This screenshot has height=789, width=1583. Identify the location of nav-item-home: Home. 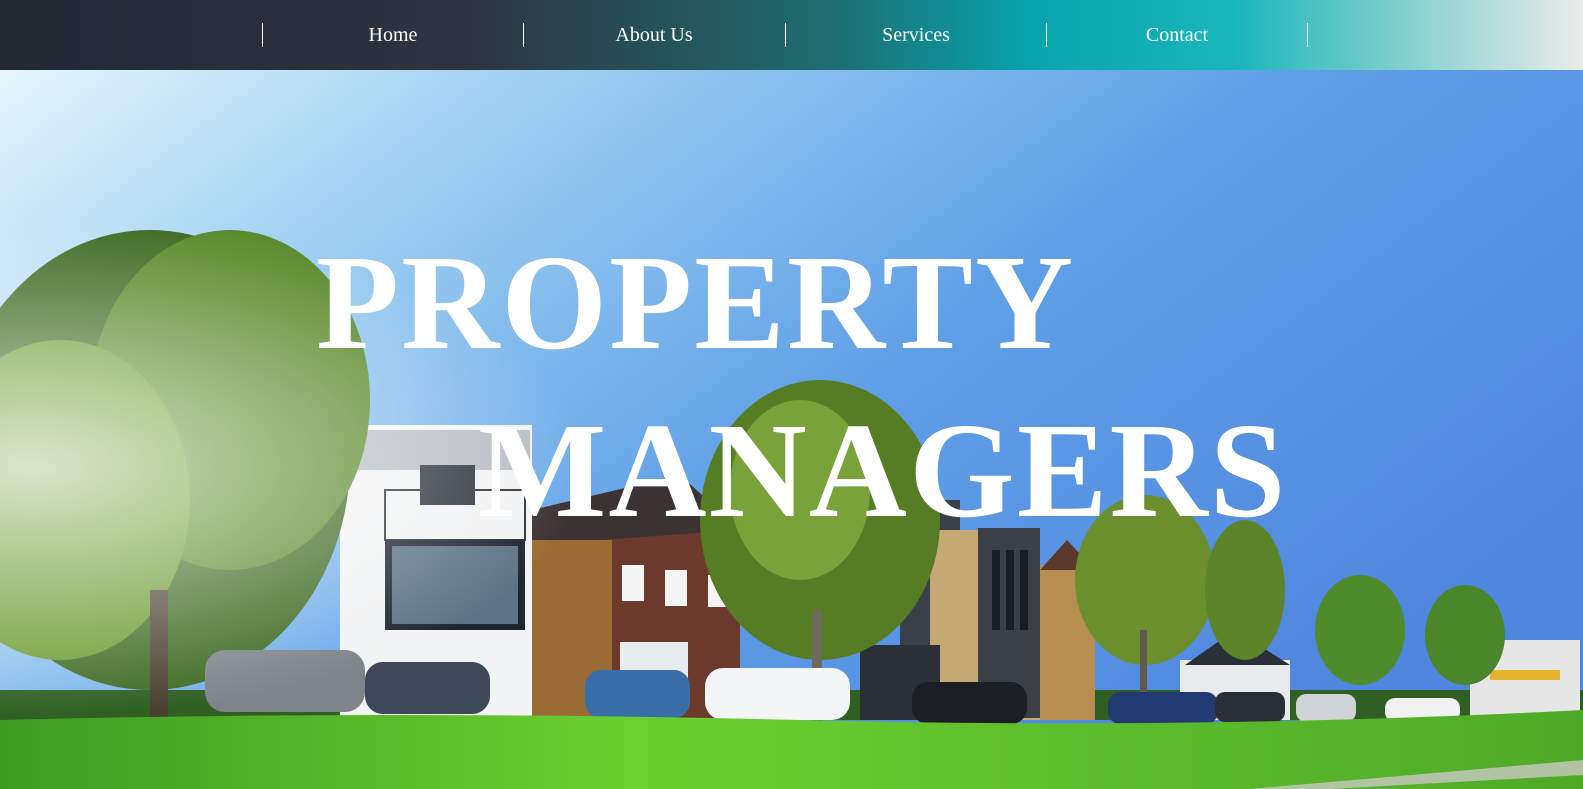
(393, 35).